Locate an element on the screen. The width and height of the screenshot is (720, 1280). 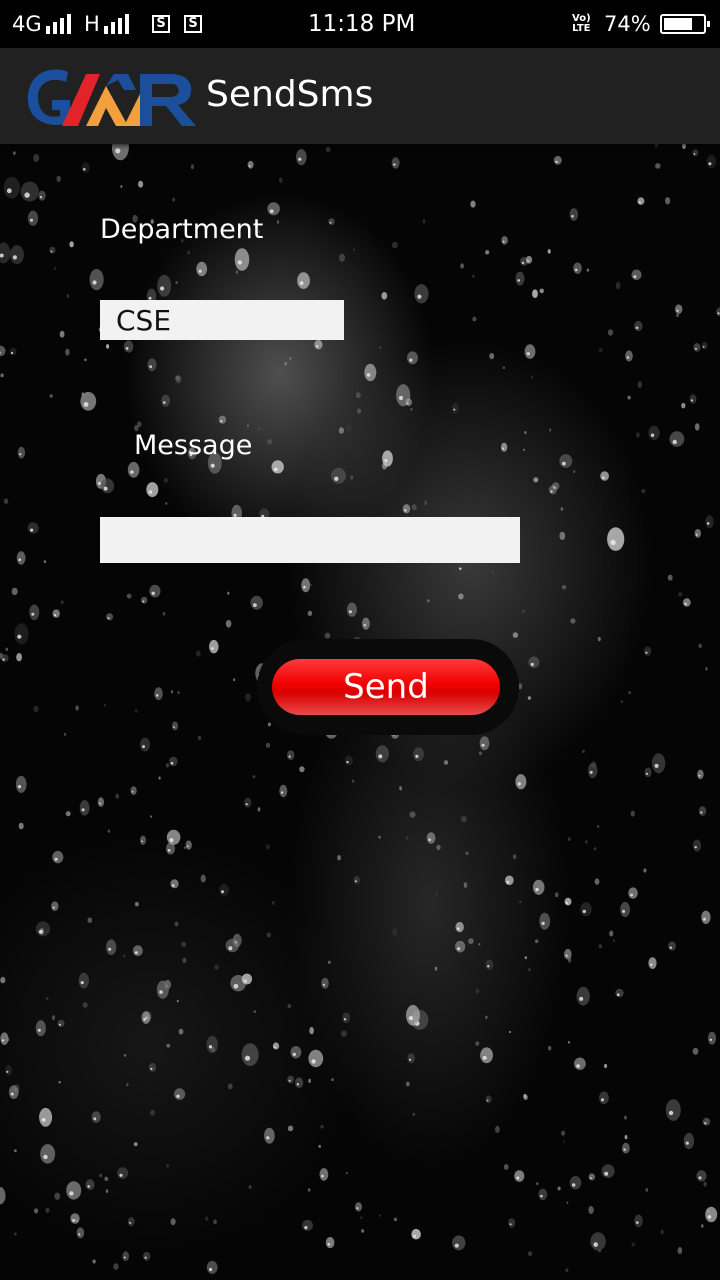
department-input is located at coordinates (222, 320).